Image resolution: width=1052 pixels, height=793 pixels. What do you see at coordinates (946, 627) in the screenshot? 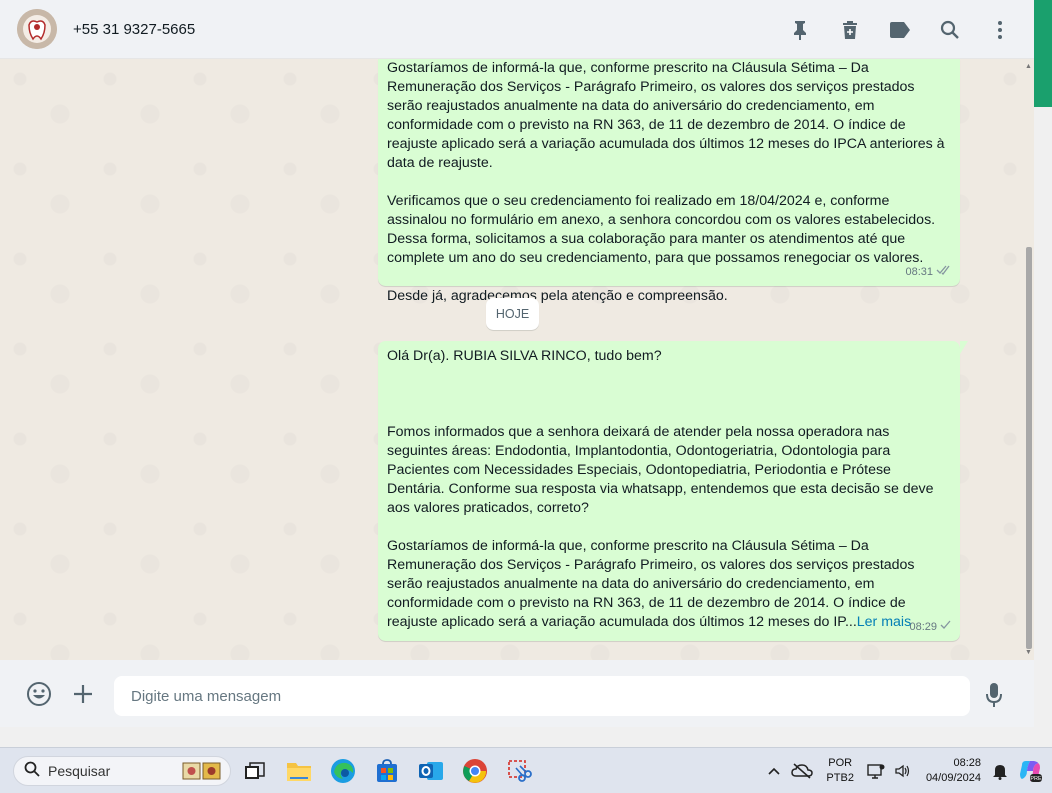
I see `single-check-icon` at bounding box center [946, 627].